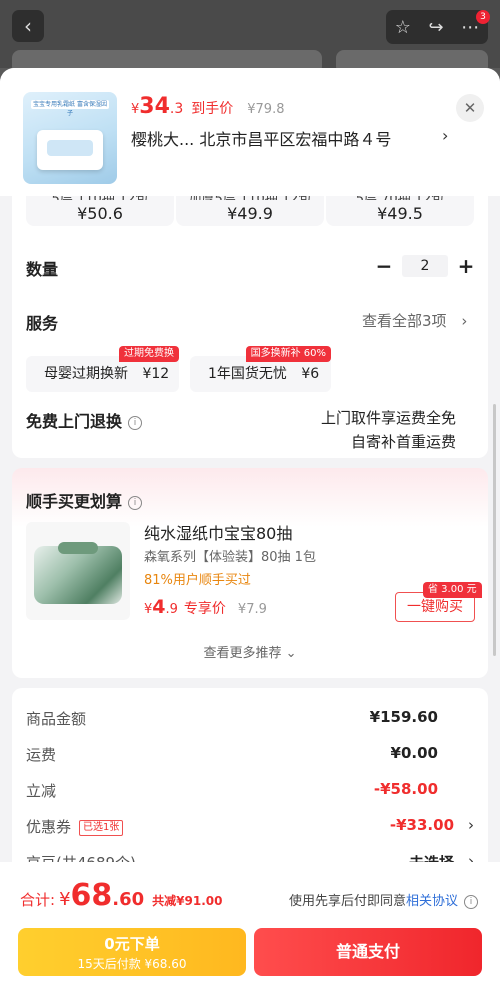  I want to click on service-chip: 国多换新补 60% 1年国货无忧 ¥6, so click(260, 369).